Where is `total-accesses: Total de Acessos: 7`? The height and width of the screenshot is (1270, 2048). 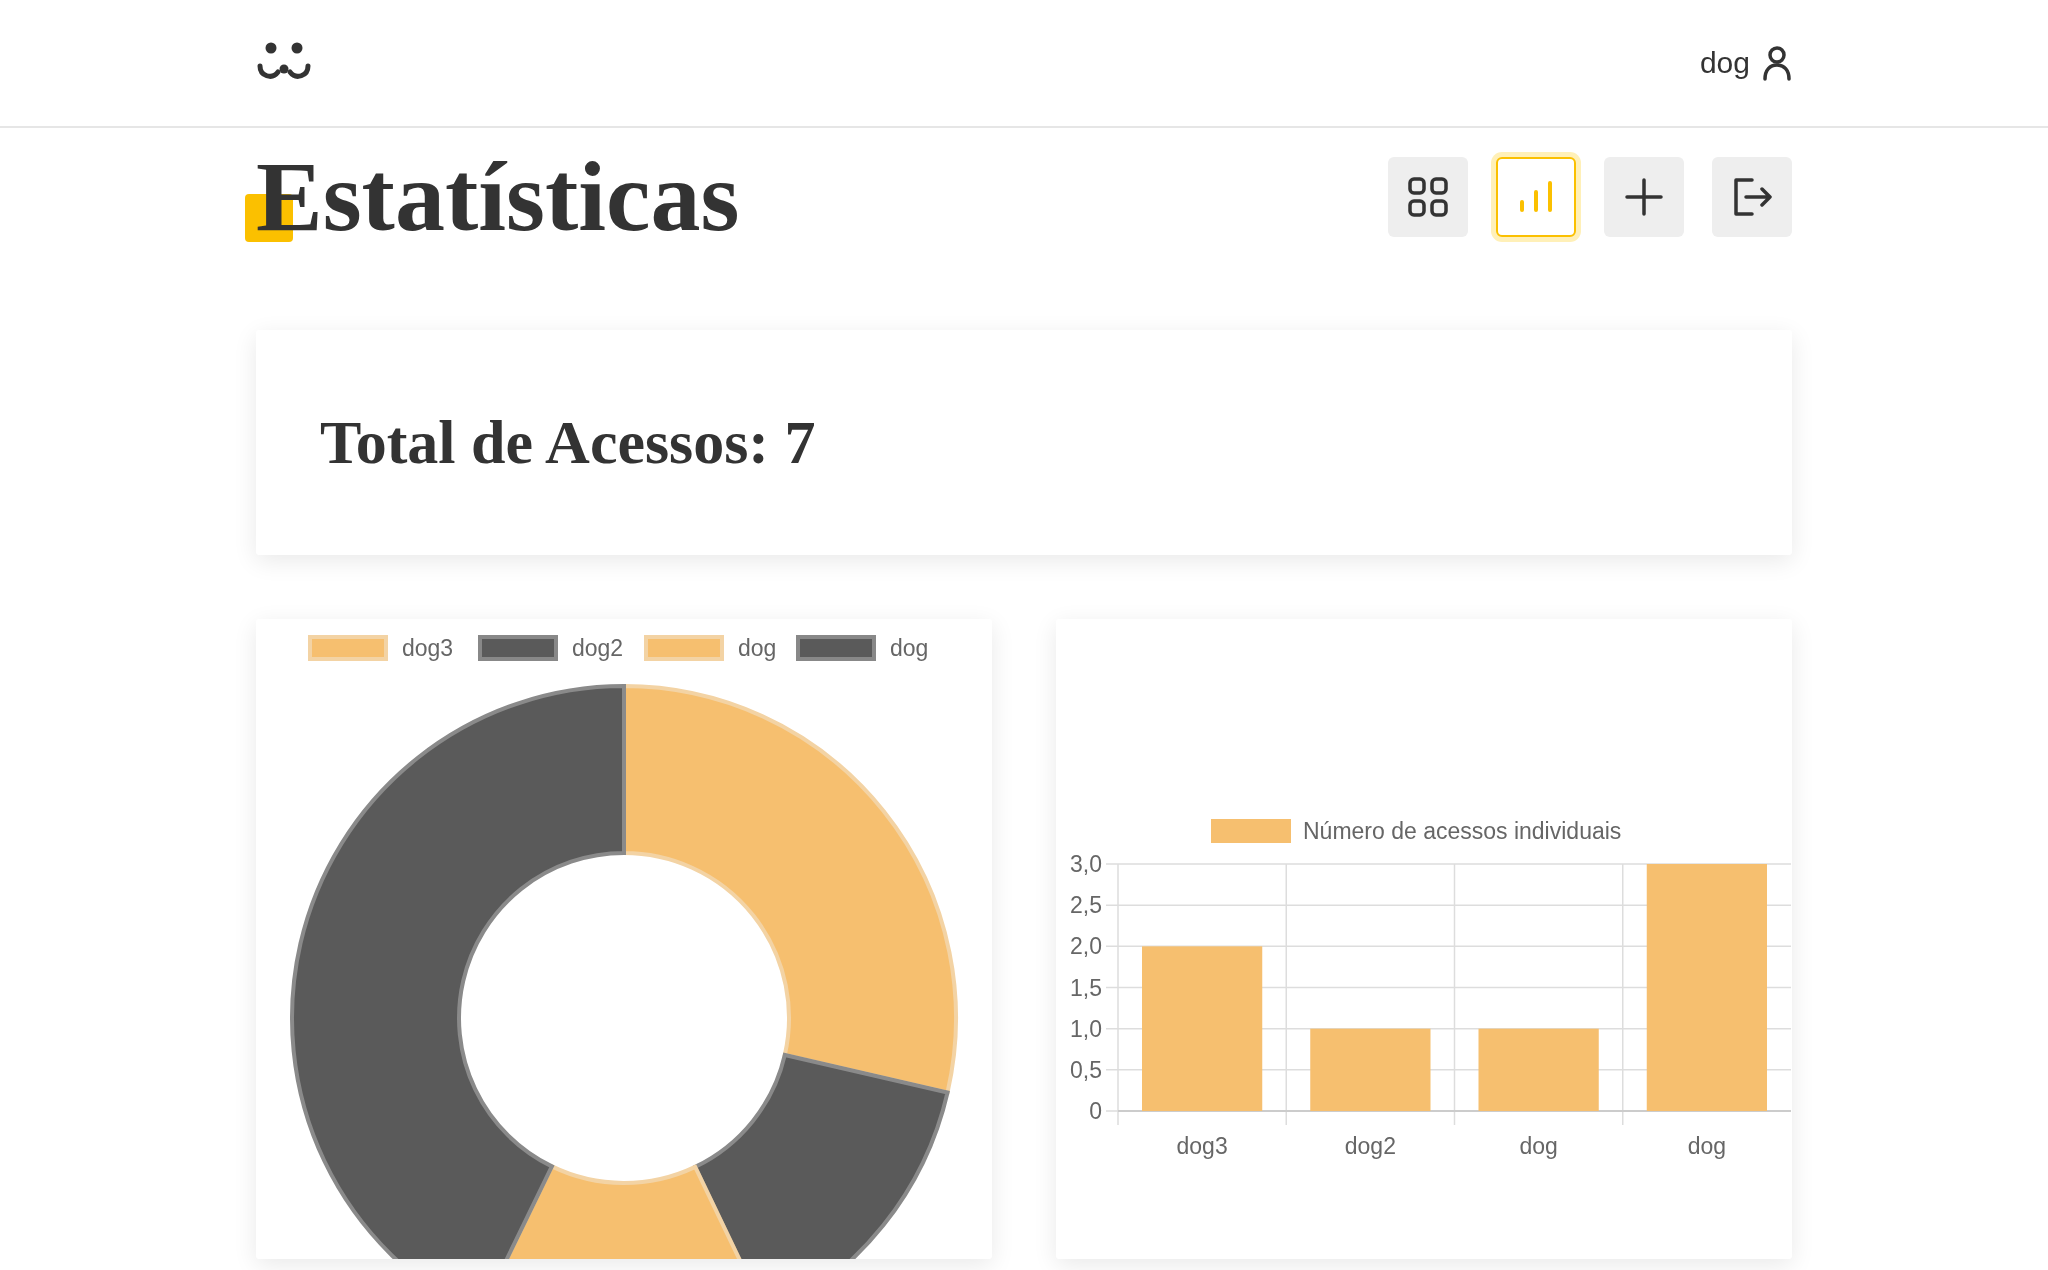 total-accesses: Total de Acessos: 7 is located at coordinates (568, 442).